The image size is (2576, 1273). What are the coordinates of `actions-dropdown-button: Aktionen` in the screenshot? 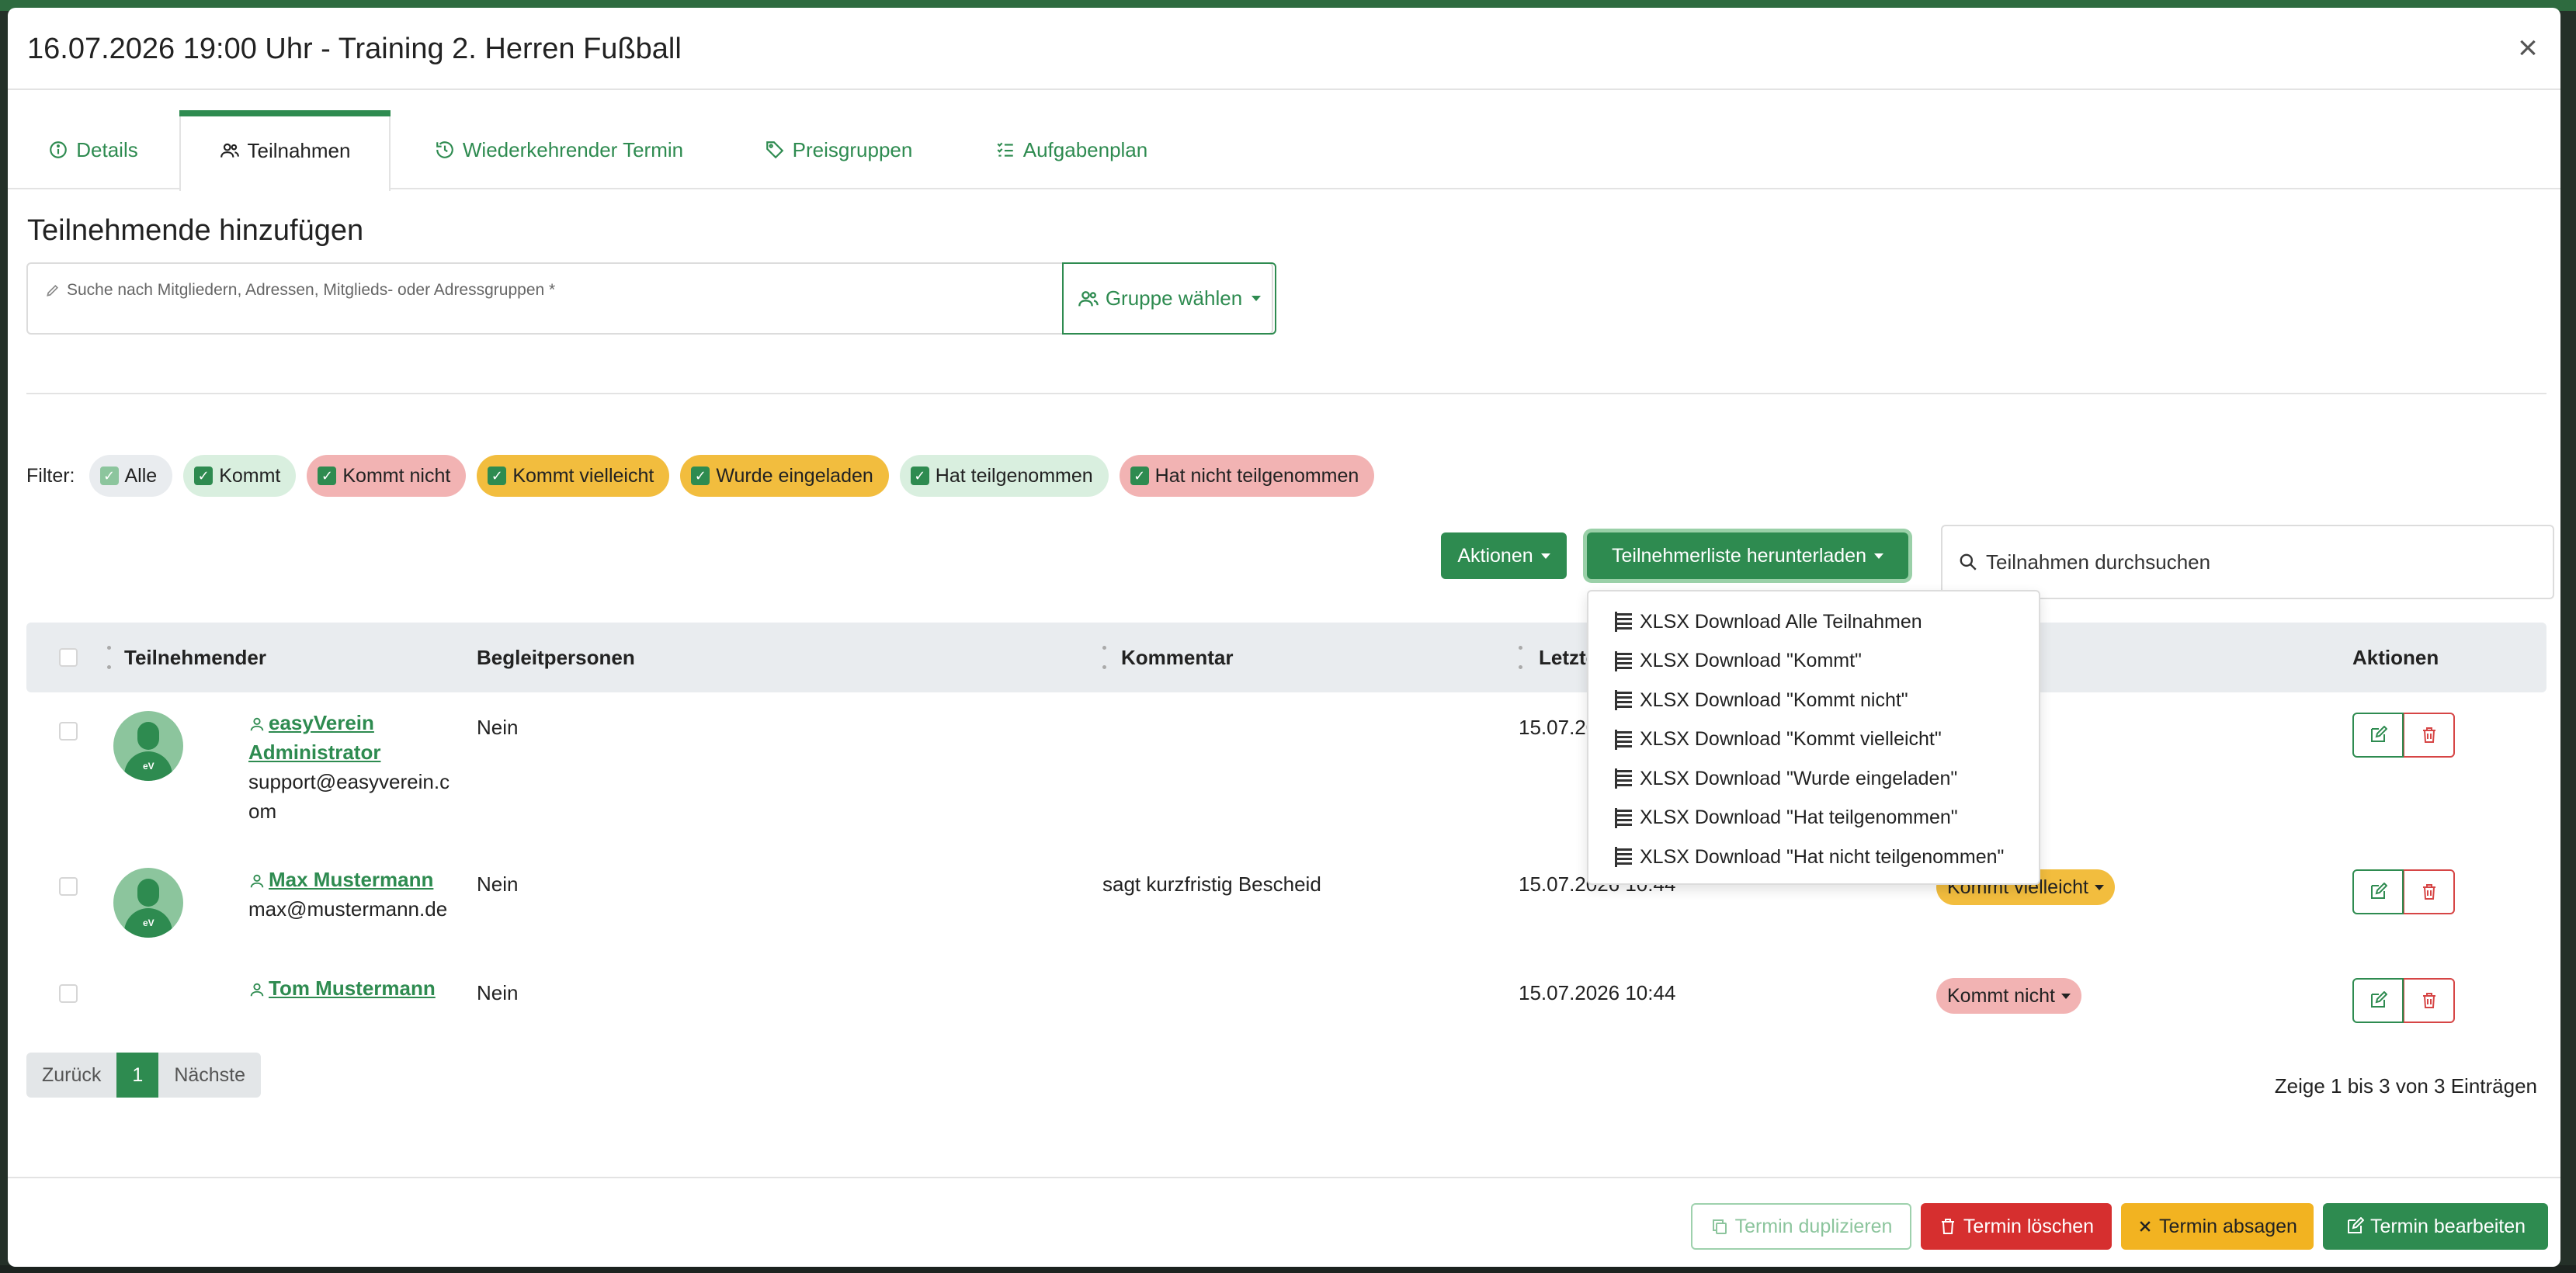 It's located at (1504, 556).